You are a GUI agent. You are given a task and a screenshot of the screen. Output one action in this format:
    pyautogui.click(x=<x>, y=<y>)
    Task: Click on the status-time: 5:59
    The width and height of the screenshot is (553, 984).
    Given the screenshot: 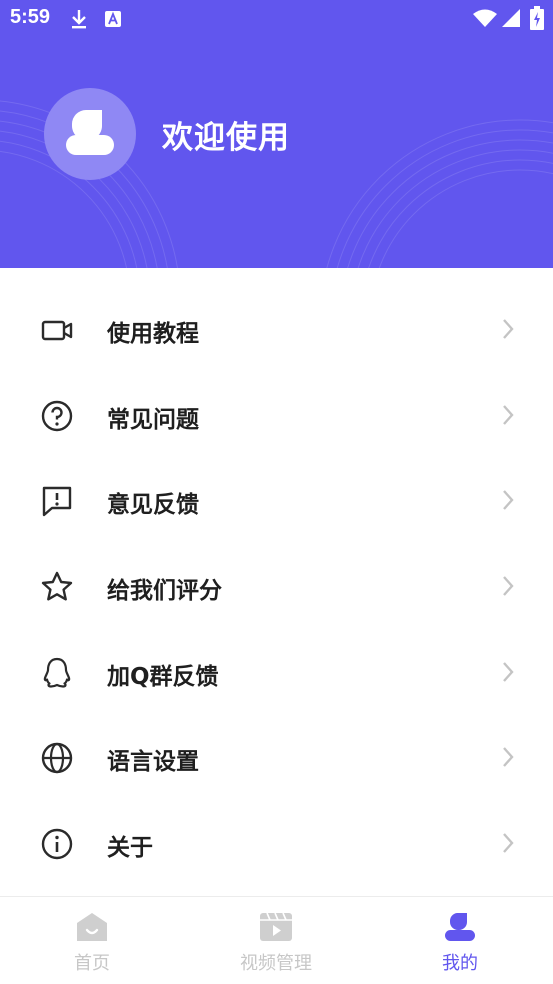 What is the action you would take?
    pyautogui.click(x=30, y=17)
    